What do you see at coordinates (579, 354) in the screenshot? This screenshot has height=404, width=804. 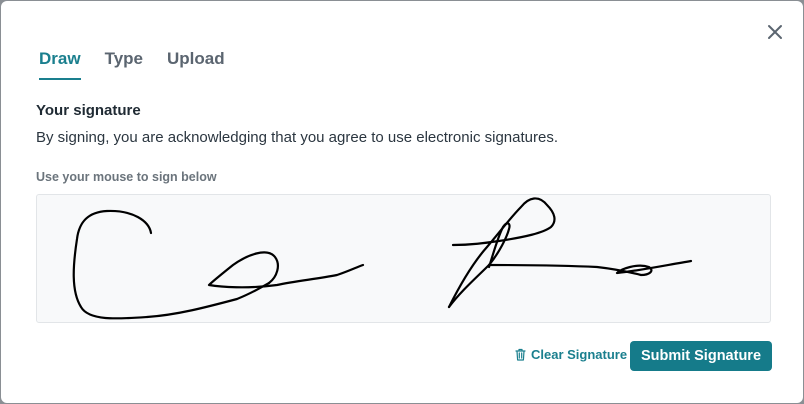 I see `clear-signature-label: Clear Signature` at bounding box center [579, 354].